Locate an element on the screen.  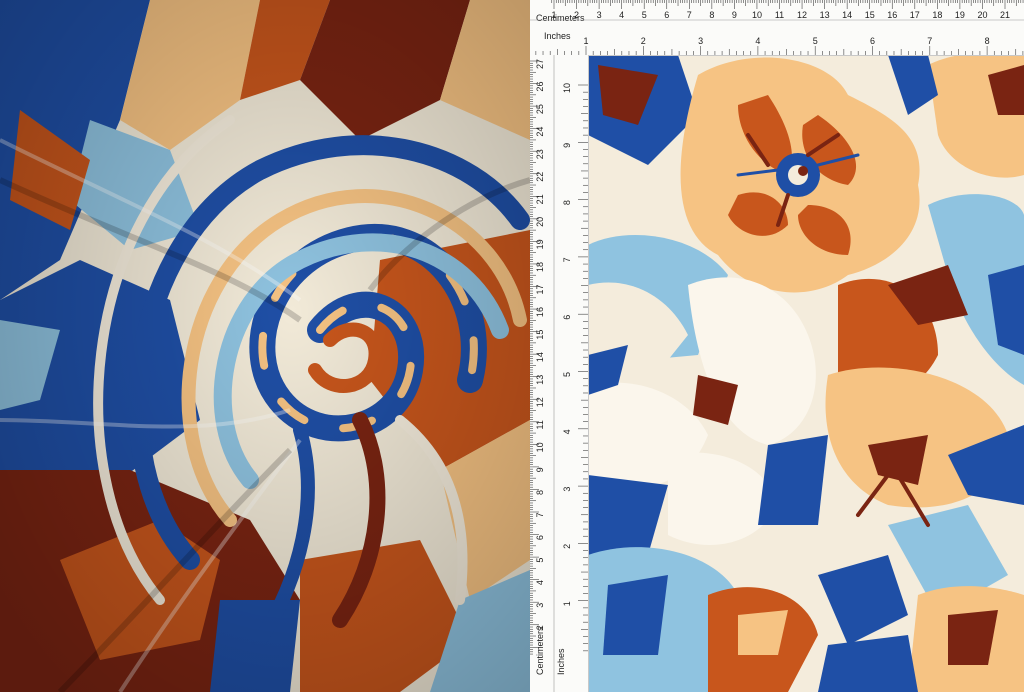
top-ruler-inch-number: 3 is located at coordinates (700, 41).